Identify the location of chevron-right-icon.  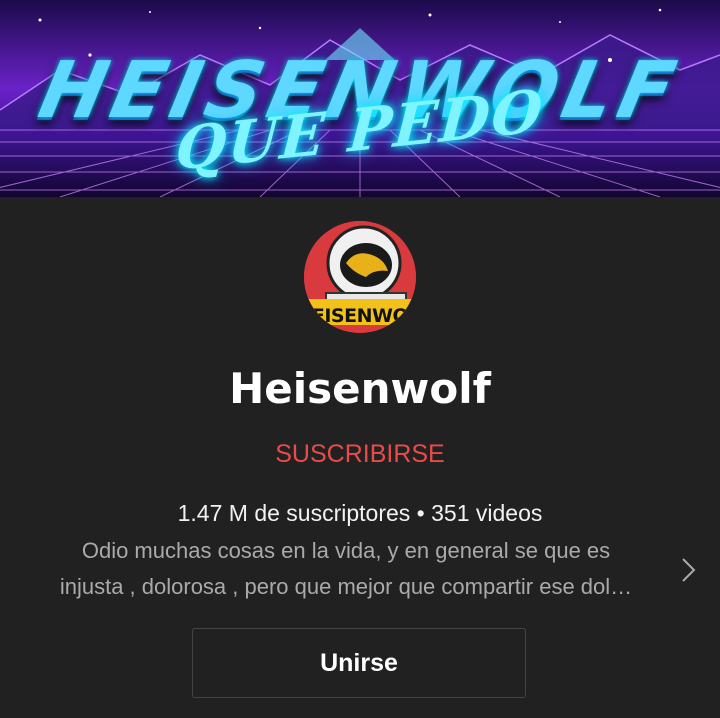
(688, 570).